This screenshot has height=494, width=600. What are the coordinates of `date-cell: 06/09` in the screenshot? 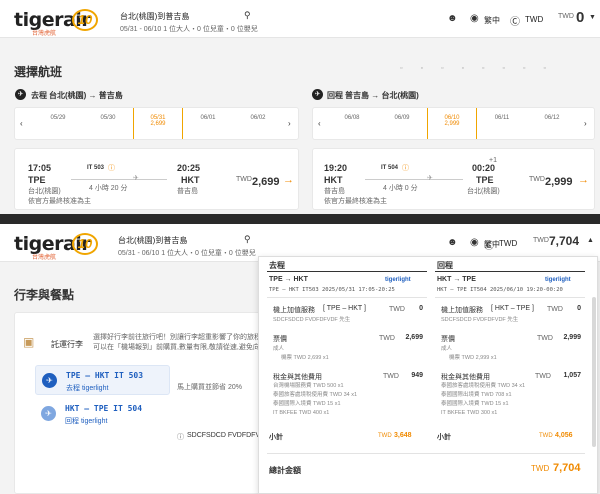 It's located at (402, 123).